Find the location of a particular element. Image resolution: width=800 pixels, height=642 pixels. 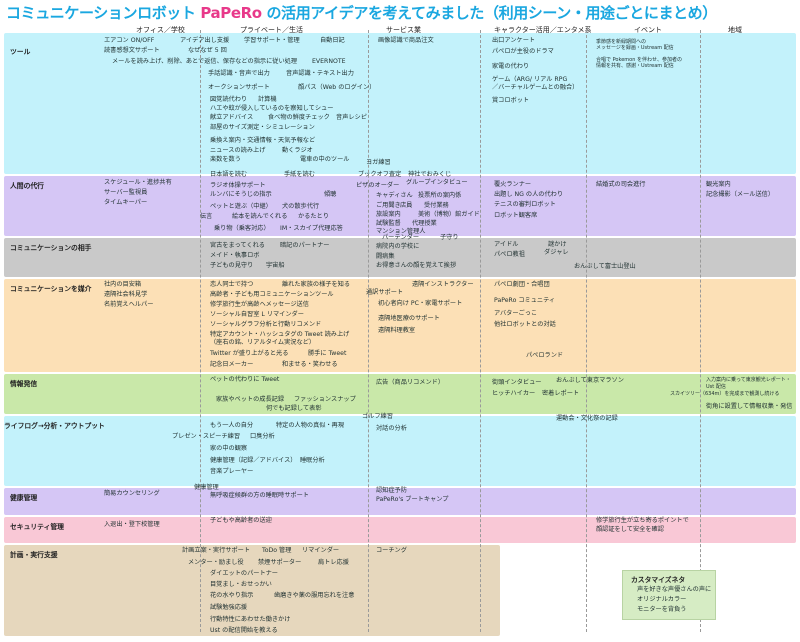

idea-item: 高齢者・子ども用コミュニケーションツール is located at coordinates (272, 294).